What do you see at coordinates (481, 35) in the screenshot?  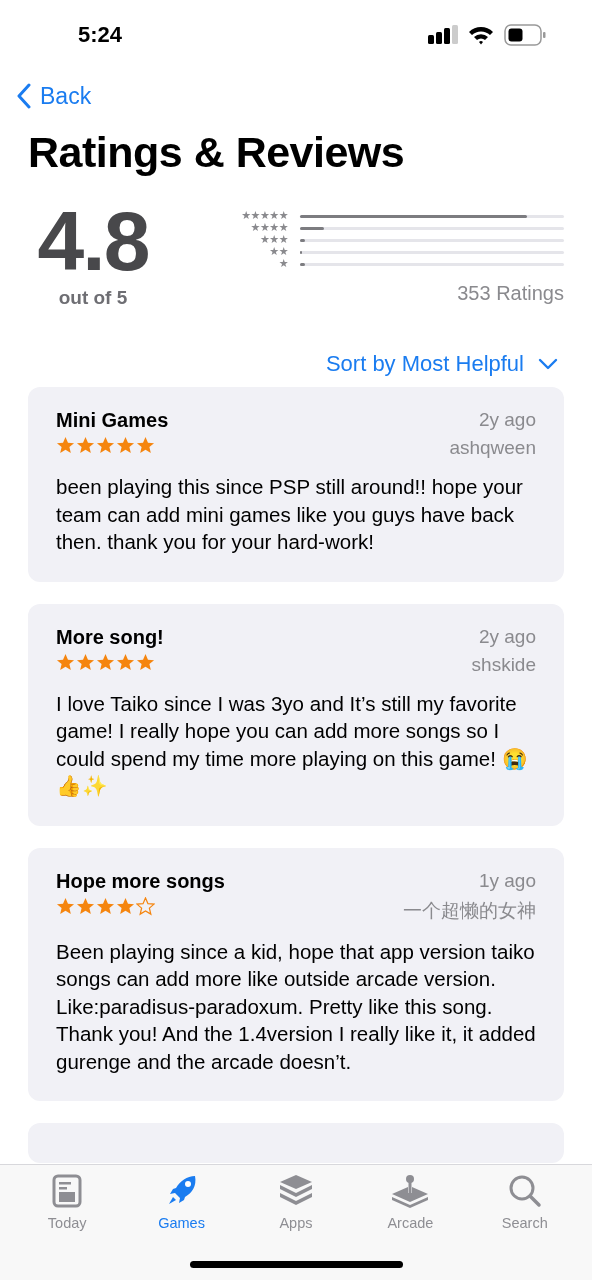 I see `wifi-icon` at bounding box center [481, 35].